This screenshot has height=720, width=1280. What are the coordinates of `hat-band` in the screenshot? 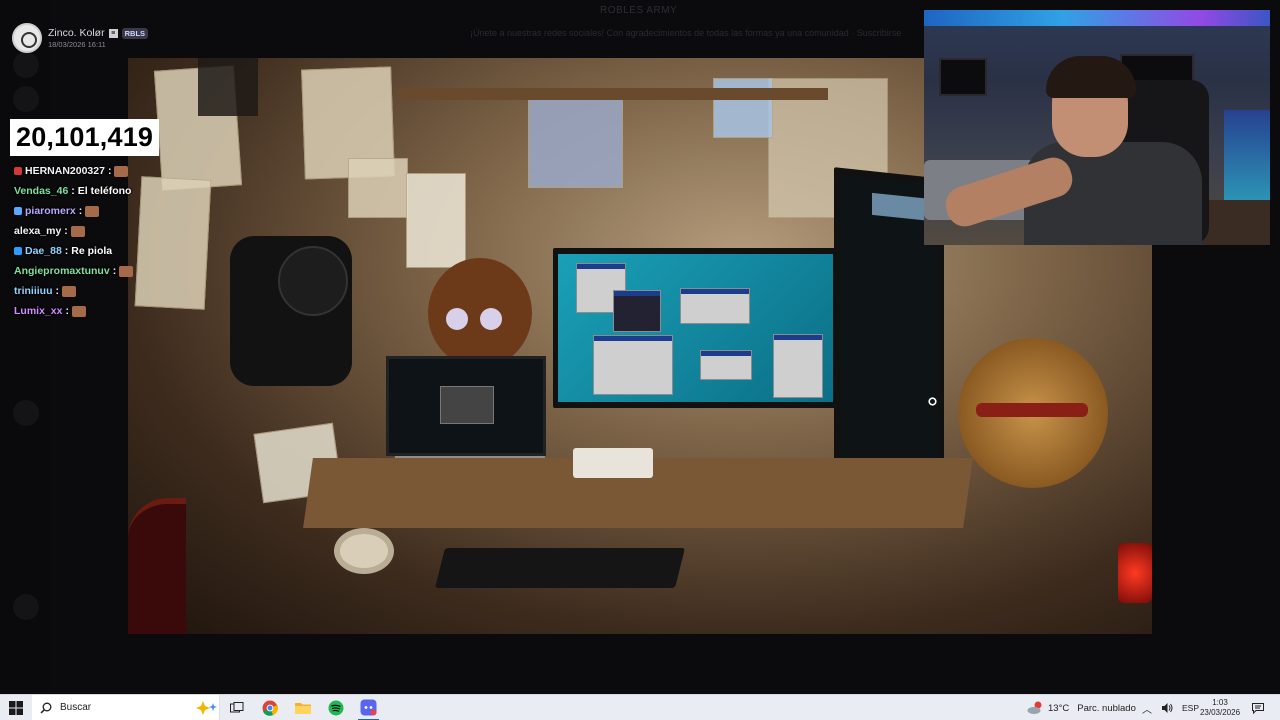 It's located at (1032, 410).